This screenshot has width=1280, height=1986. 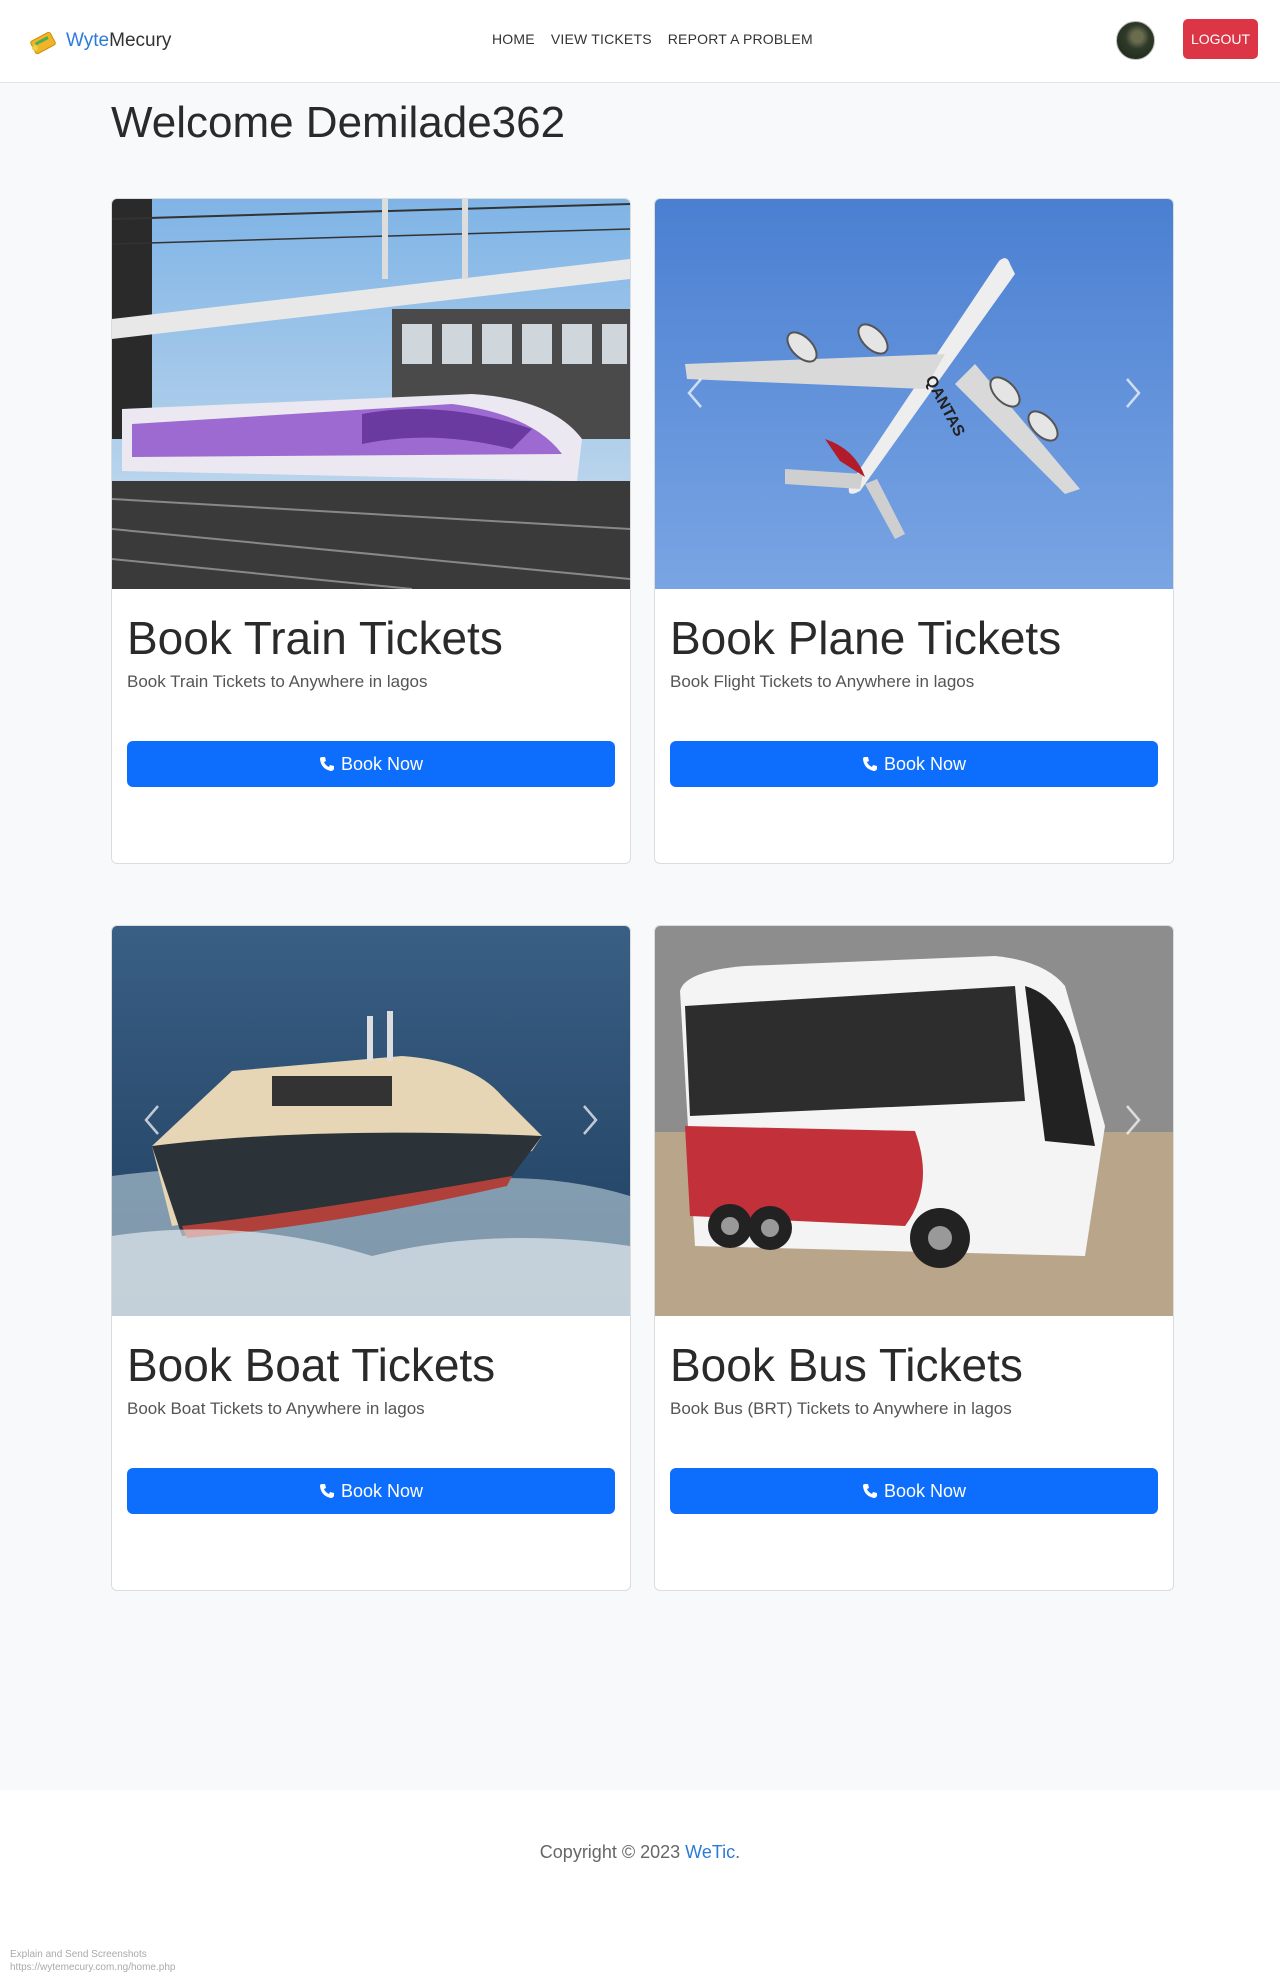 What do you see at coordinates (710, 1852) in the screenshot?
I see `footer-brand-link: WeTic` at bounding box center [710, 1852].